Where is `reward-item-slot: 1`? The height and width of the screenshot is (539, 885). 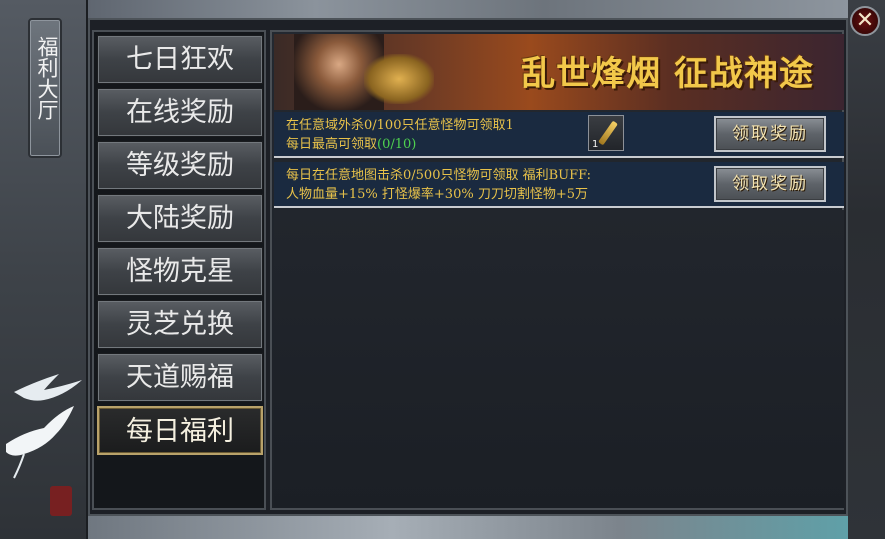 reward-item-slot: 1 is located at coordinates (606, 133).